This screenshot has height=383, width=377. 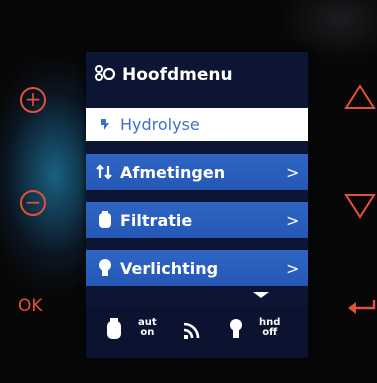 I want to click on menu-item-hydrolyse: Hydrolyse, so click(x=197, y=124).